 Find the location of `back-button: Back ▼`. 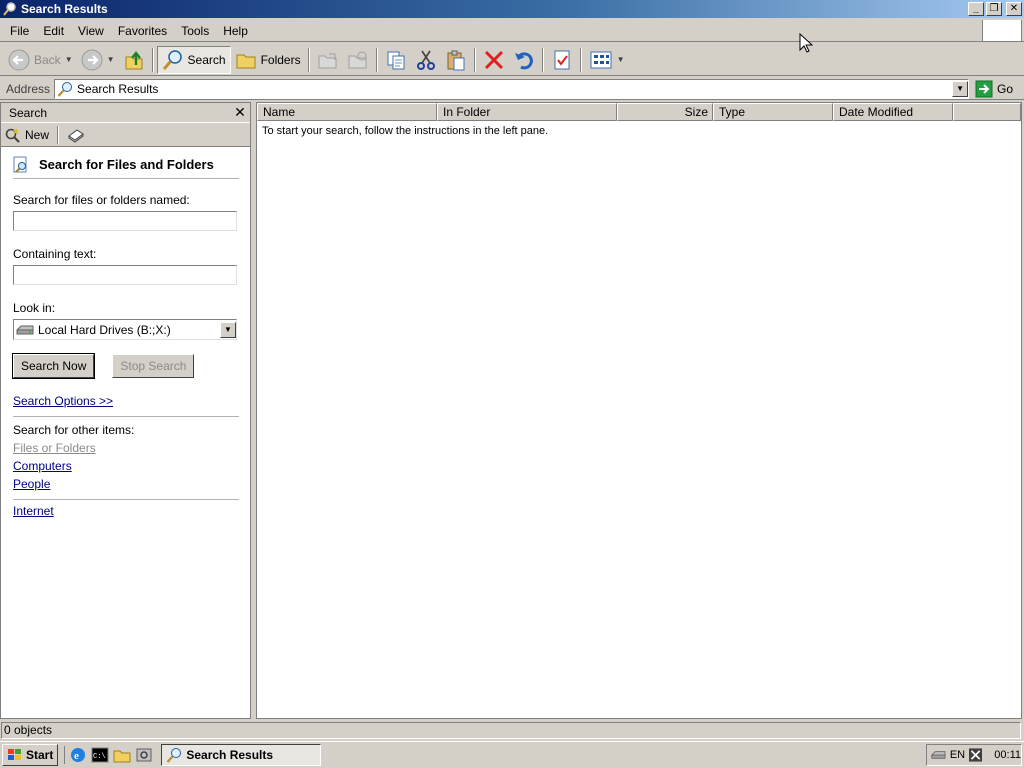

back-button: Back ▼ is located at coordinates (40, 60).